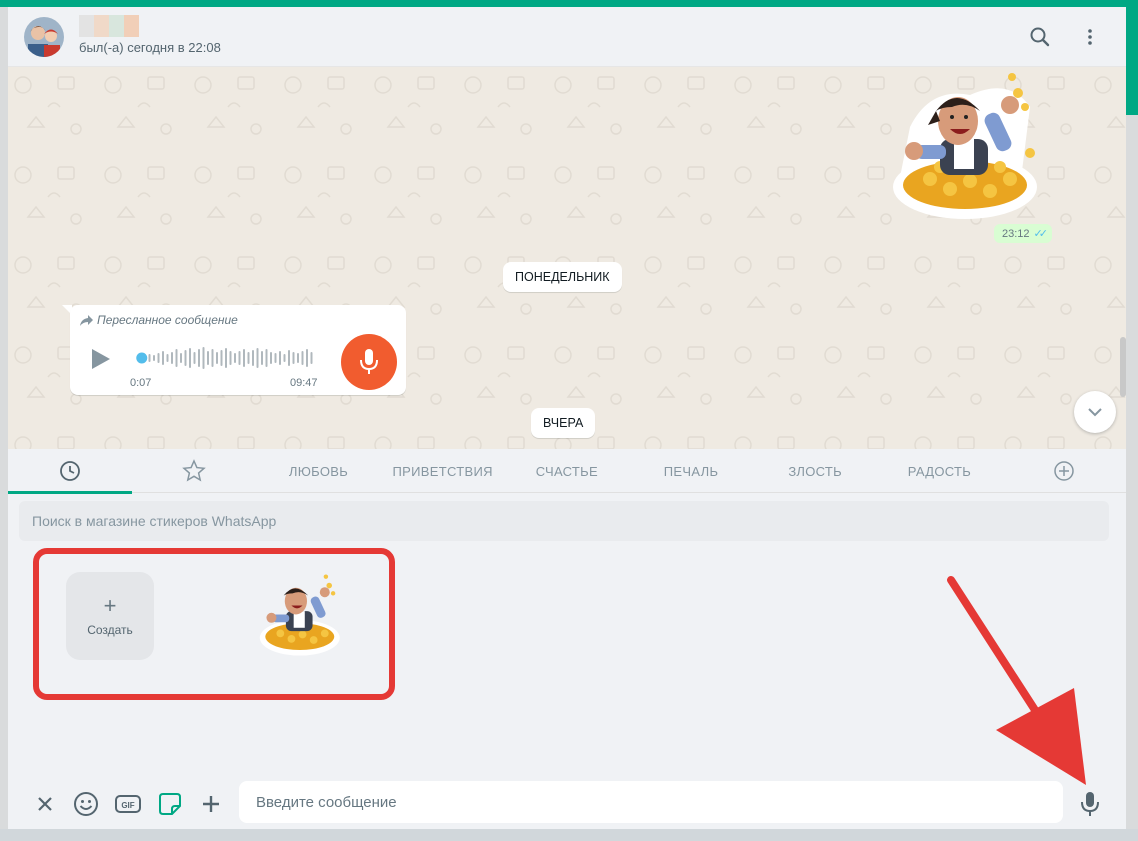 This screenshot has height=841, width=1138. Describe the element at coordinates (563, 423) in the screenshot. I see `date-divider-yesterday: ВЧЕРА` at that location.